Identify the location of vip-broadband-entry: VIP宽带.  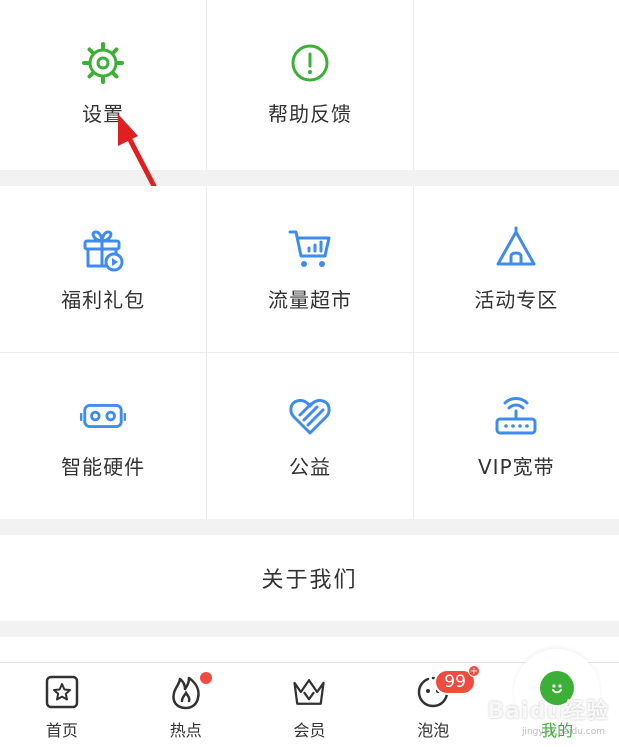
(515, 436).